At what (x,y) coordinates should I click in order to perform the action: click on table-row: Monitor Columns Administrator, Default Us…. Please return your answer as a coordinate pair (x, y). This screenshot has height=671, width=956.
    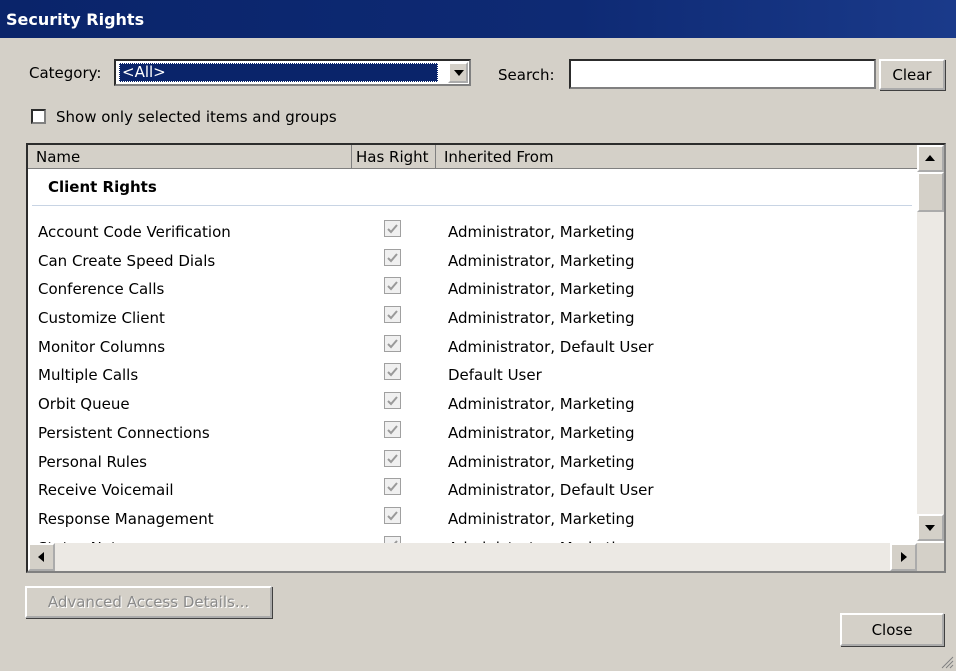
    Looking at the image, I should click on (472, 346).